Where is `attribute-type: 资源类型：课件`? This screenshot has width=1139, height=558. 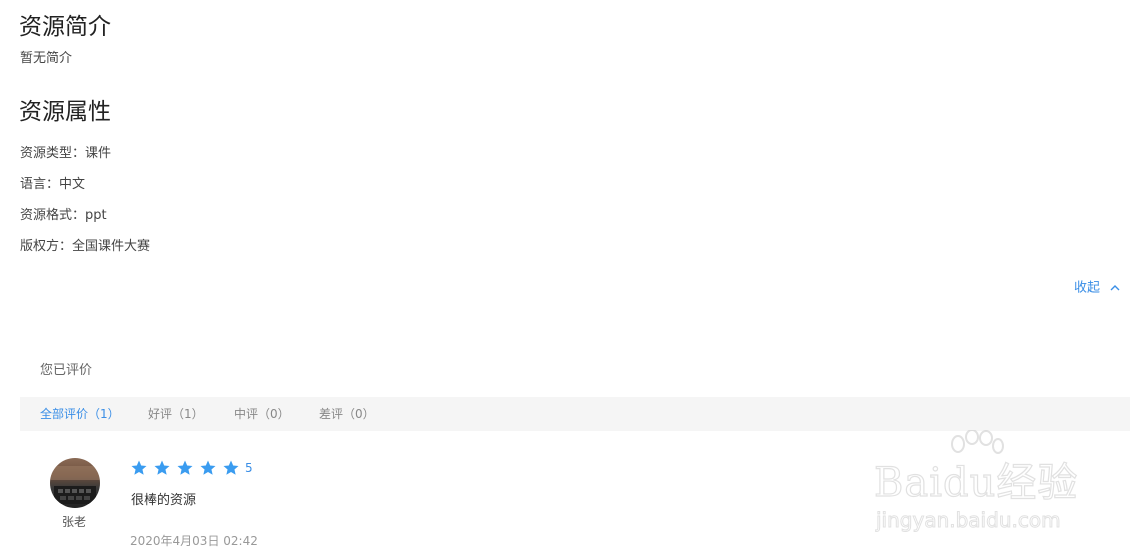 attribute-type: 资源类型：课件 is located at coordinates (66, 153).